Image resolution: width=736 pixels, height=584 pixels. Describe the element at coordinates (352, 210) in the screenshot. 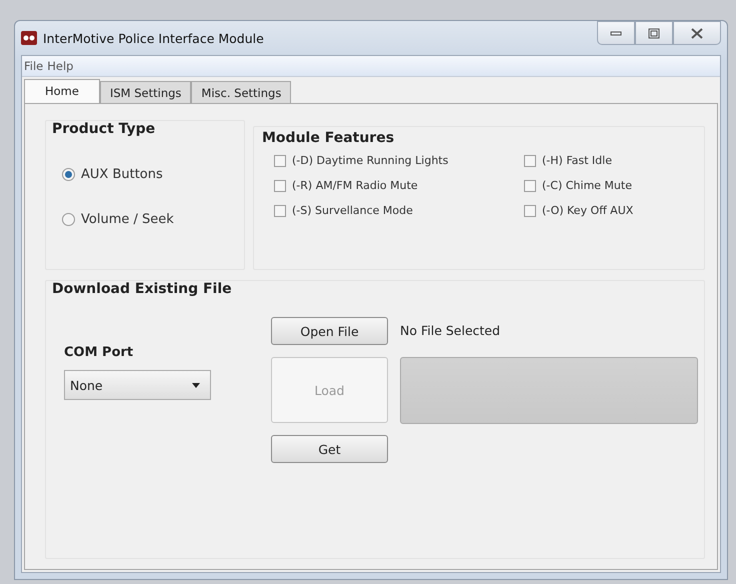

I see `checkbox-label: (-S) Survellance Mode` at that location.